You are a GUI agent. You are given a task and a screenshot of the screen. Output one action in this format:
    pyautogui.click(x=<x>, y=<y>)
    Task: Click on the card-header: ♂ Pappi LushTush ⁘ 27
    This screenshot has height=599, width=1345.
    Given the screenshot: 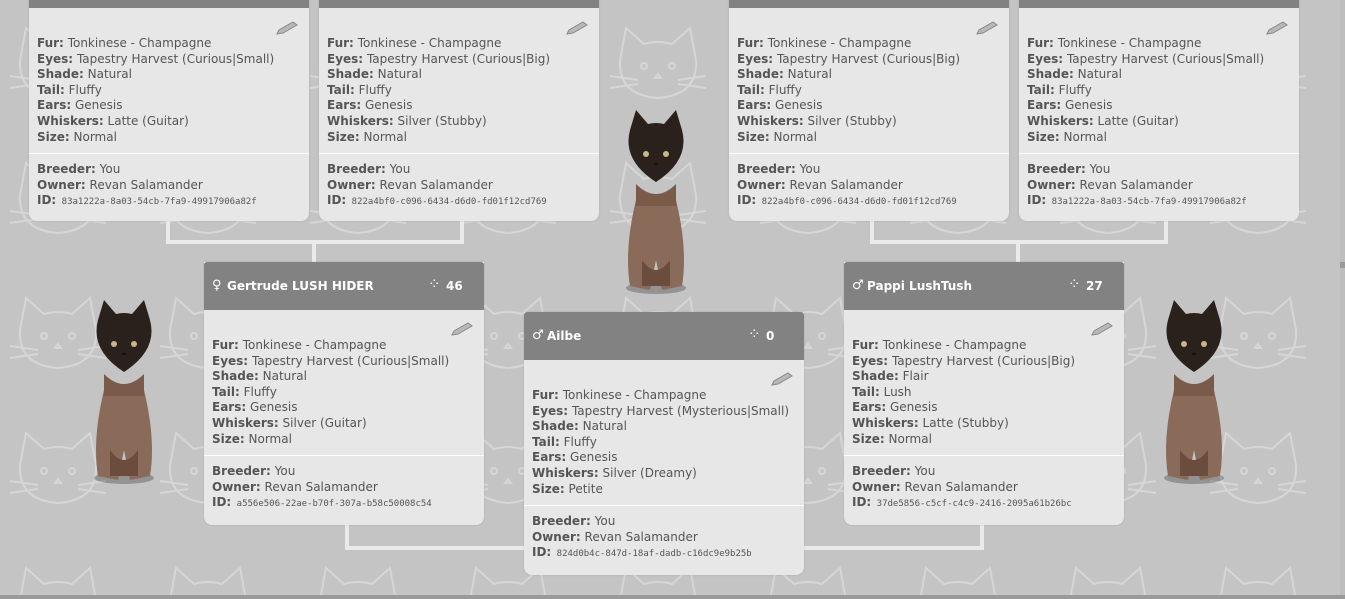 What is the action you would take?
    pyautogui.click(x=984, y=286)
    